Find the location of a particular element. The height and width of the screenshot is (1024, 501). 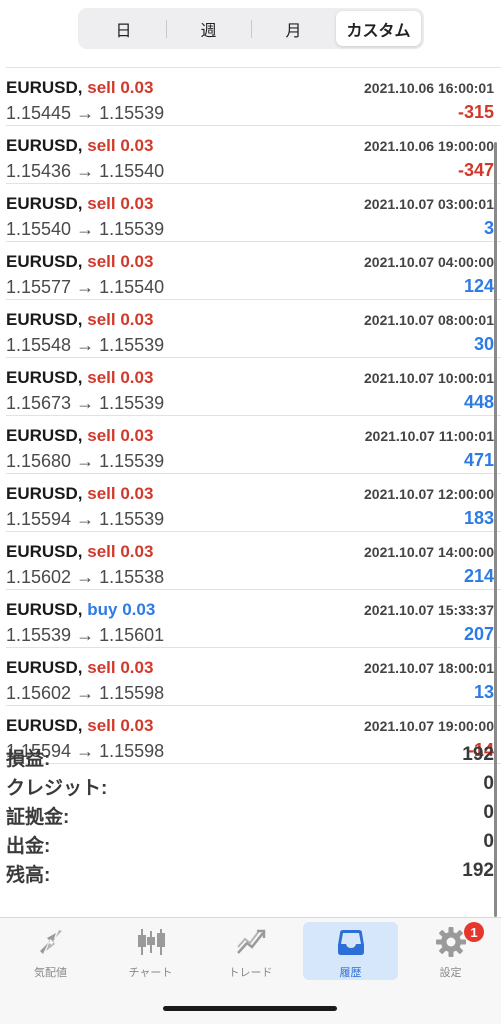

nav-history: 履歴 is located at coordinates (350, 951).